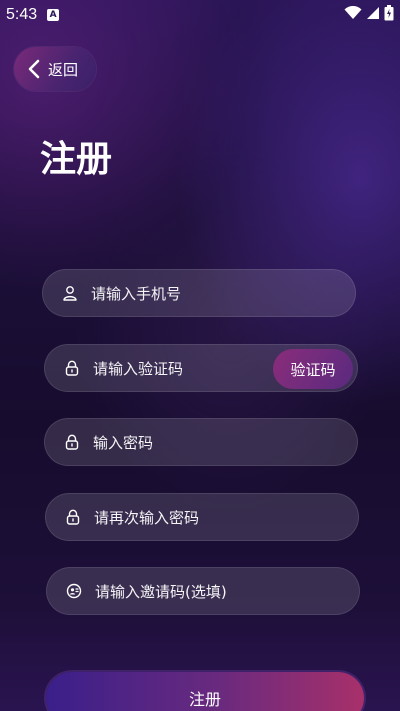  I want to click on invite-code-input: 请输入邀请码(选填), so click(203, 591).